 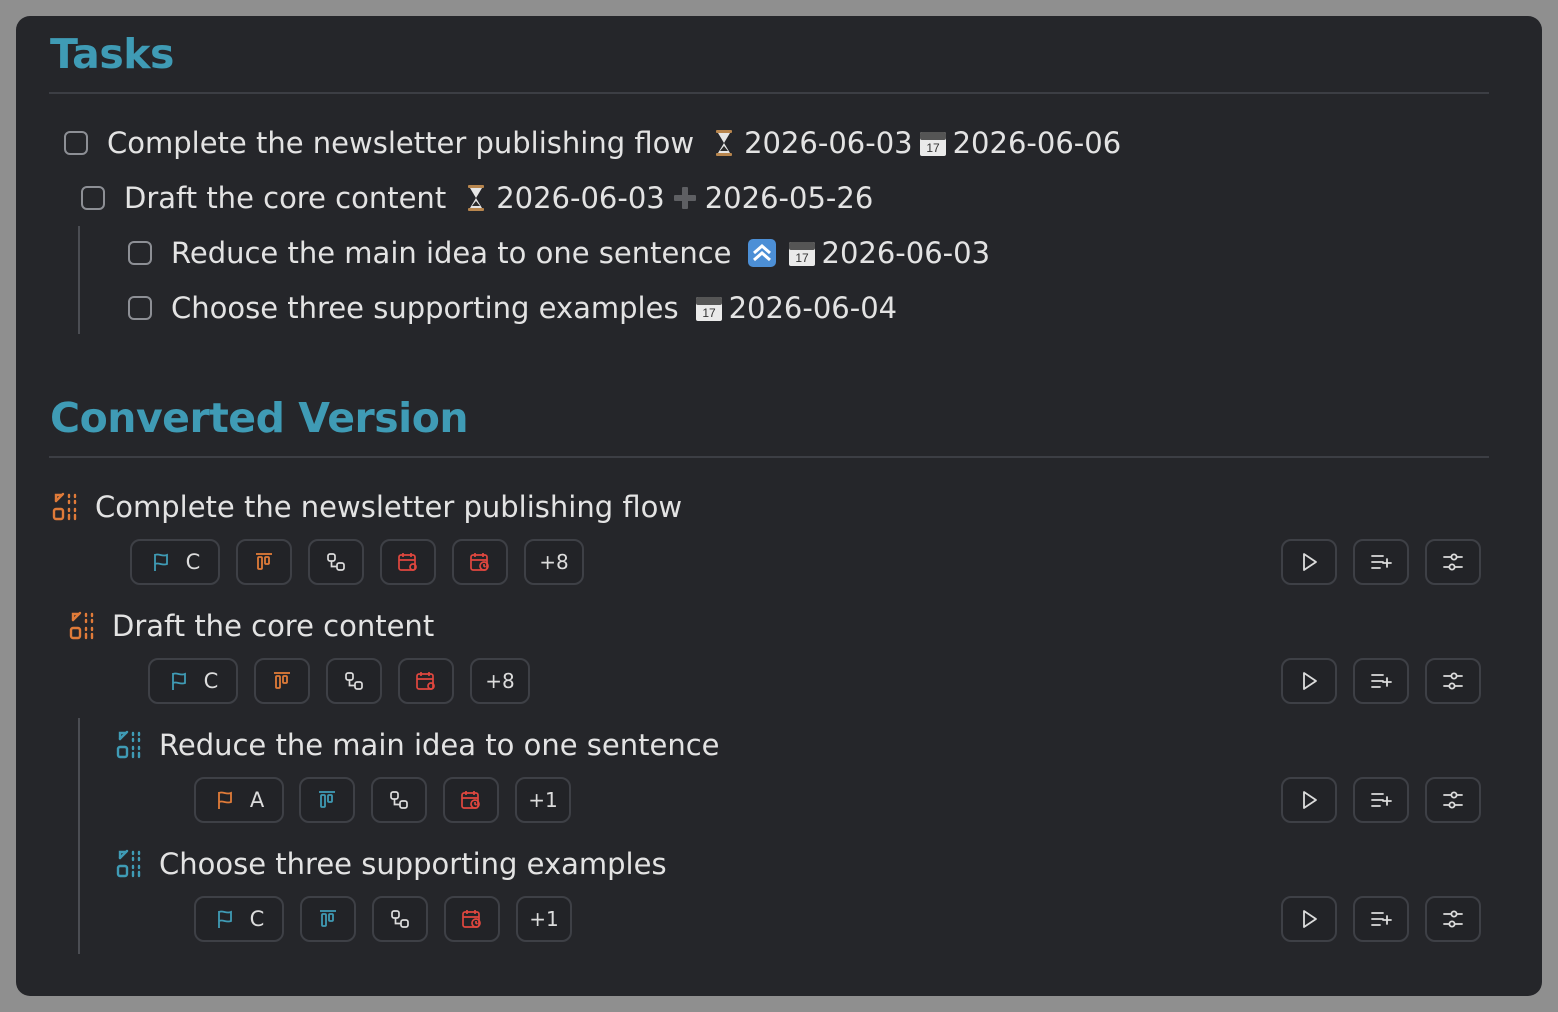 I want to click on tasks-heading: Tasks, so click(x=112, y=54).